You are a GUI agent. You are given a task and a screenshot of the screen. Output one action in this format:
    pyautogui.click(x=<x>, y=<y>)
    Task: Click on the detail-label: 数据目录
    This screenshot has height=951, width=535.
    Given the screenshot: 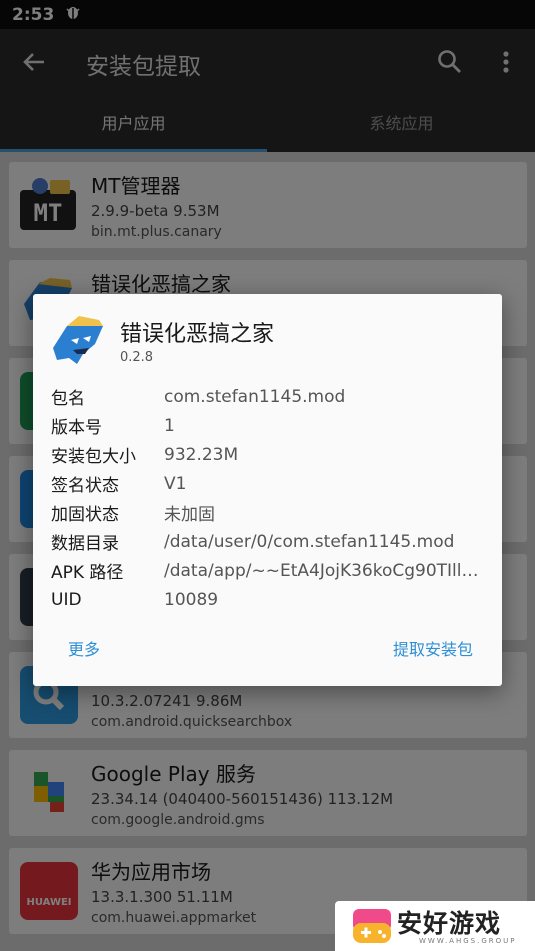 What is the action you would take?
    pyautogui.click(x=85, y=544)
    